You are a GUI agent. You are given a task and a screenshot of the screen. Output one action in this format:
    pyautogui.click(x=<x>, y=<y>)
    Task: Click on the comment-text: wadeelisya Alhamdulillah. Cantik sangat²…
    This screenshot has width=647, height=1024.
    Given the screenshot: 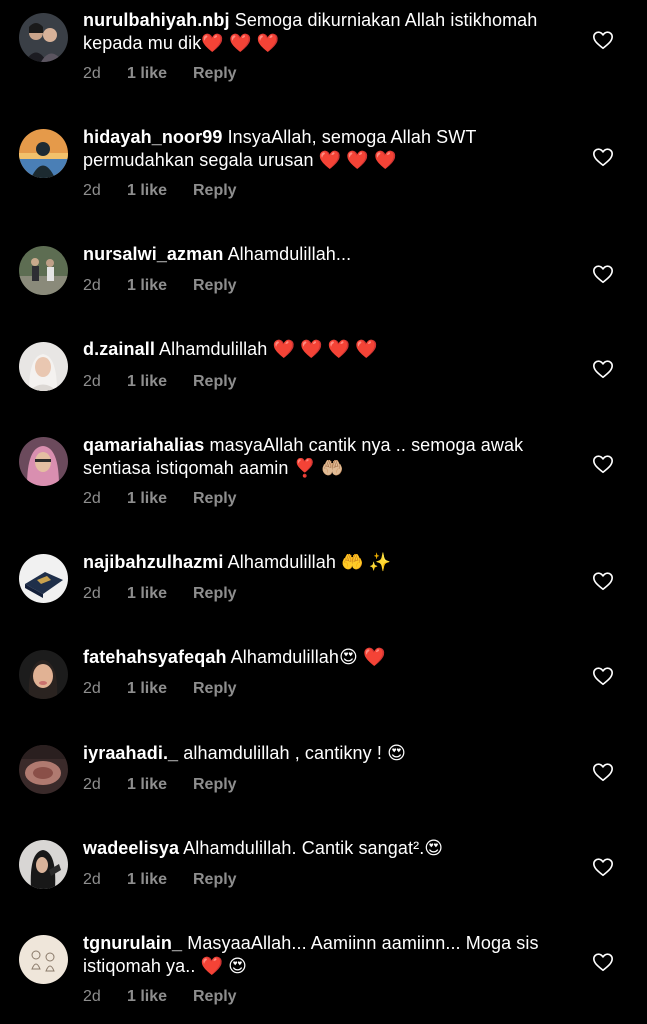 What is the action you would take?
    pyautogui.click(x=328, y=848)
    